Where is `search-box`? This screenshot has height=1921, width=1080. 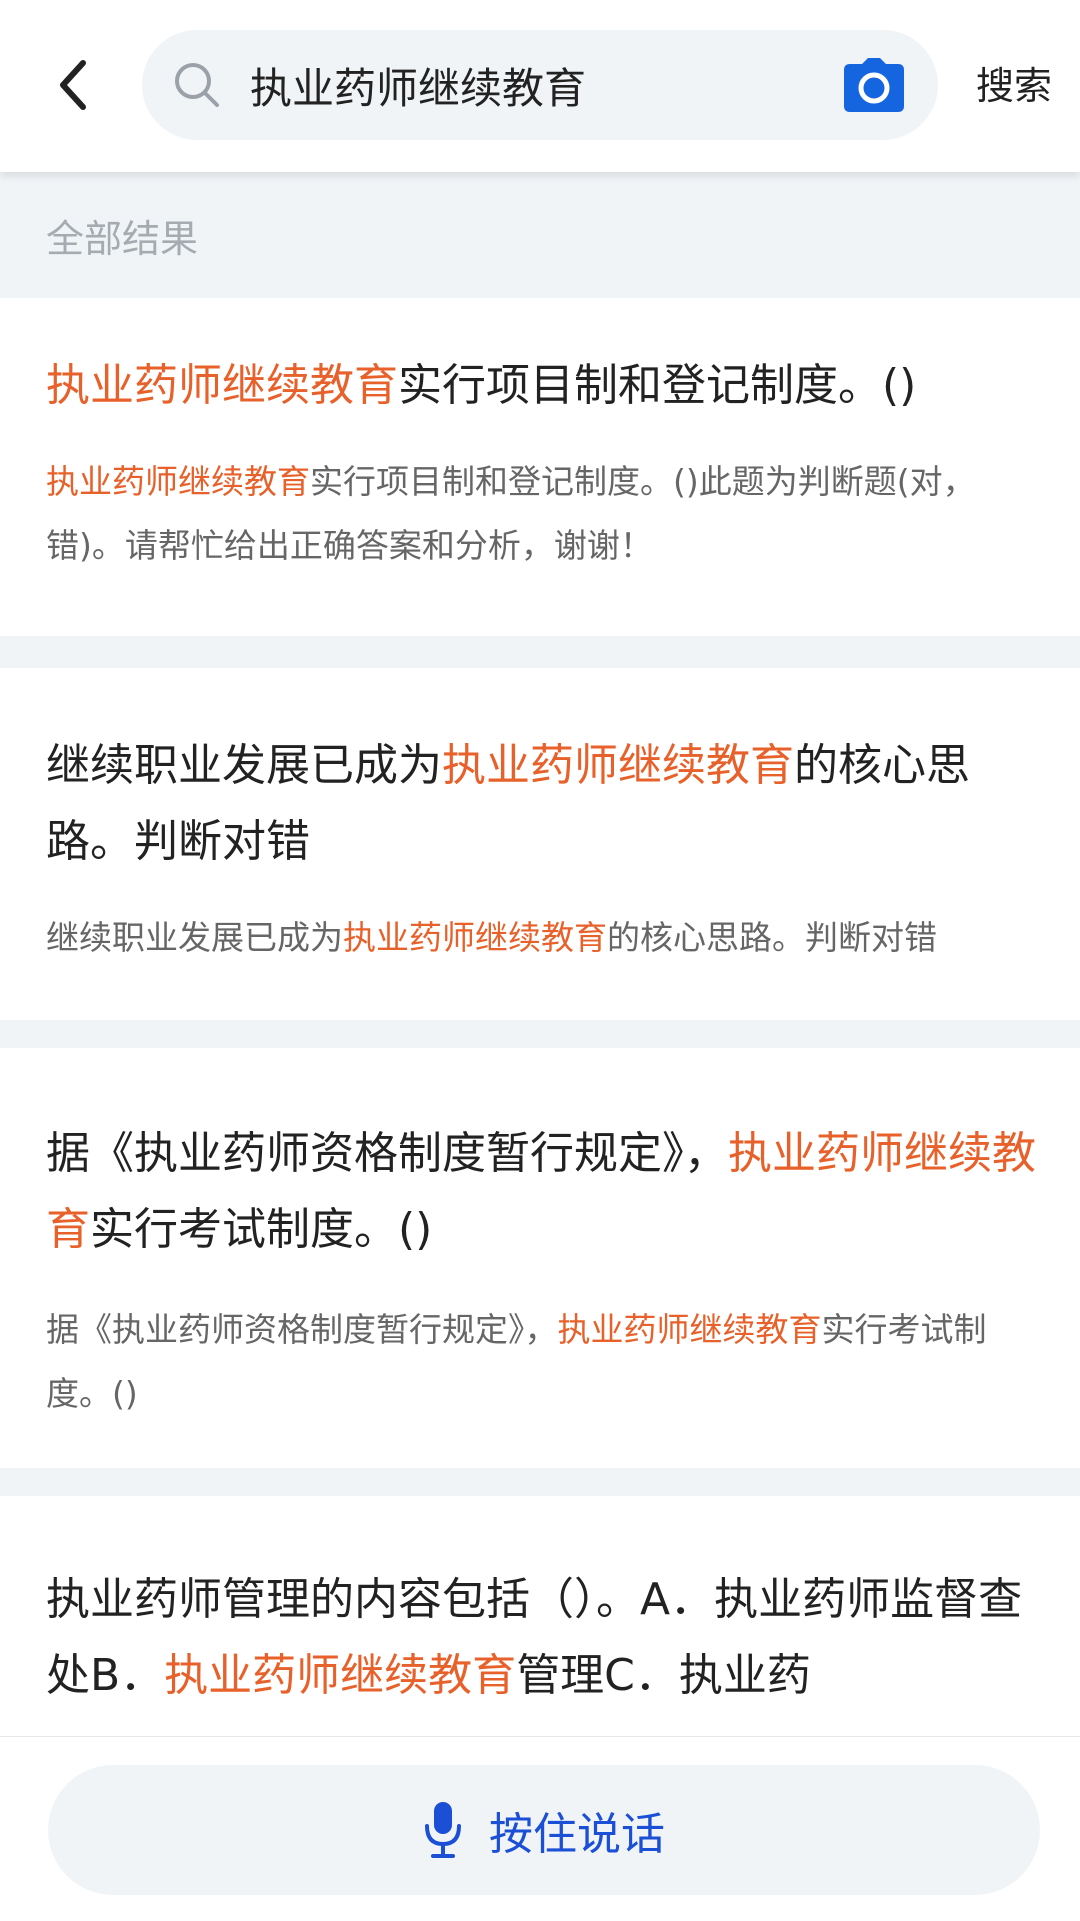 search-box is located at coordinates (540, 85).